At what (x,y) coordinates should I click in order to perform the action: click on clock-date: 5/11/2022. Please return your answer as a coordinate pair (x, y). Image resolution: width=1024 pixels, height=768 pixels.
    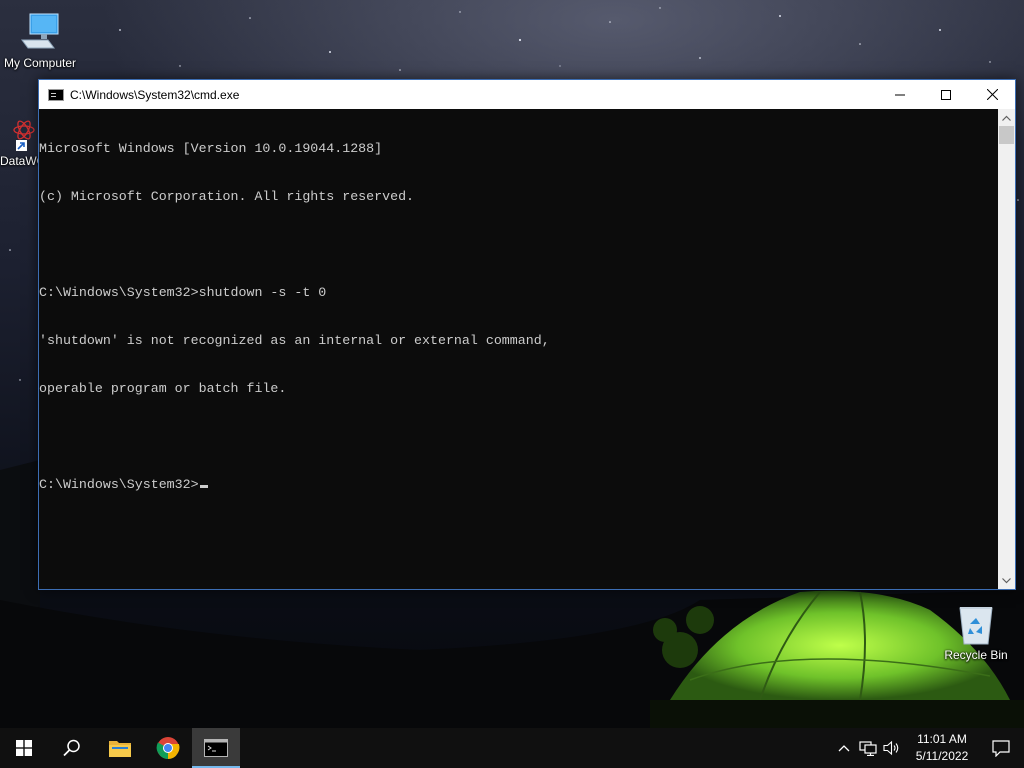
    Looking at the image, I should click on (942, 756).